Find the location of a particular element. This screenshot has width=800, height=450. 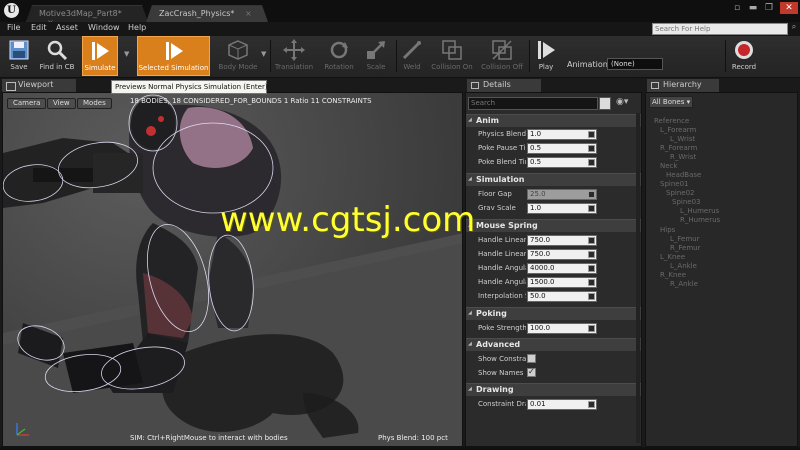

view-menu-button: View is located at coordinates (61, 103).